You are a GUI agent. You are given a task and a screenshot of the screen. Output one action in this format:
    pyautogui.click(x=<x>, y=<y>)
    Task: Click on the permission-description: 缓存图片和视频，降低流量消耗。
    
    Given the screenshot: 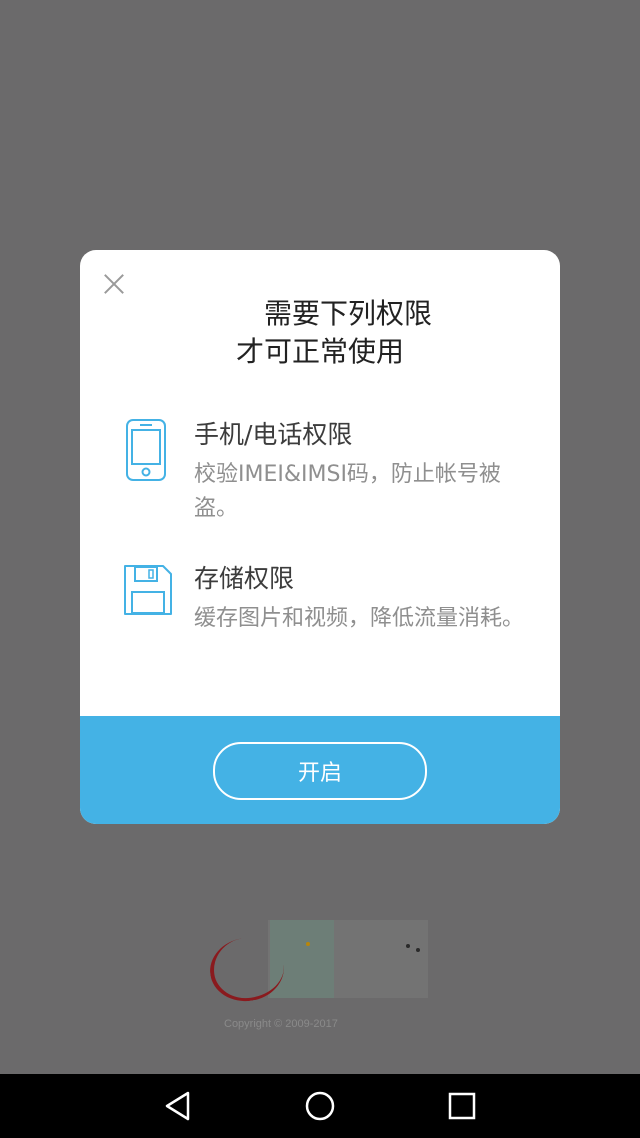 What is the action you would take?
    pyautogui.click(x=359, y=618)
    